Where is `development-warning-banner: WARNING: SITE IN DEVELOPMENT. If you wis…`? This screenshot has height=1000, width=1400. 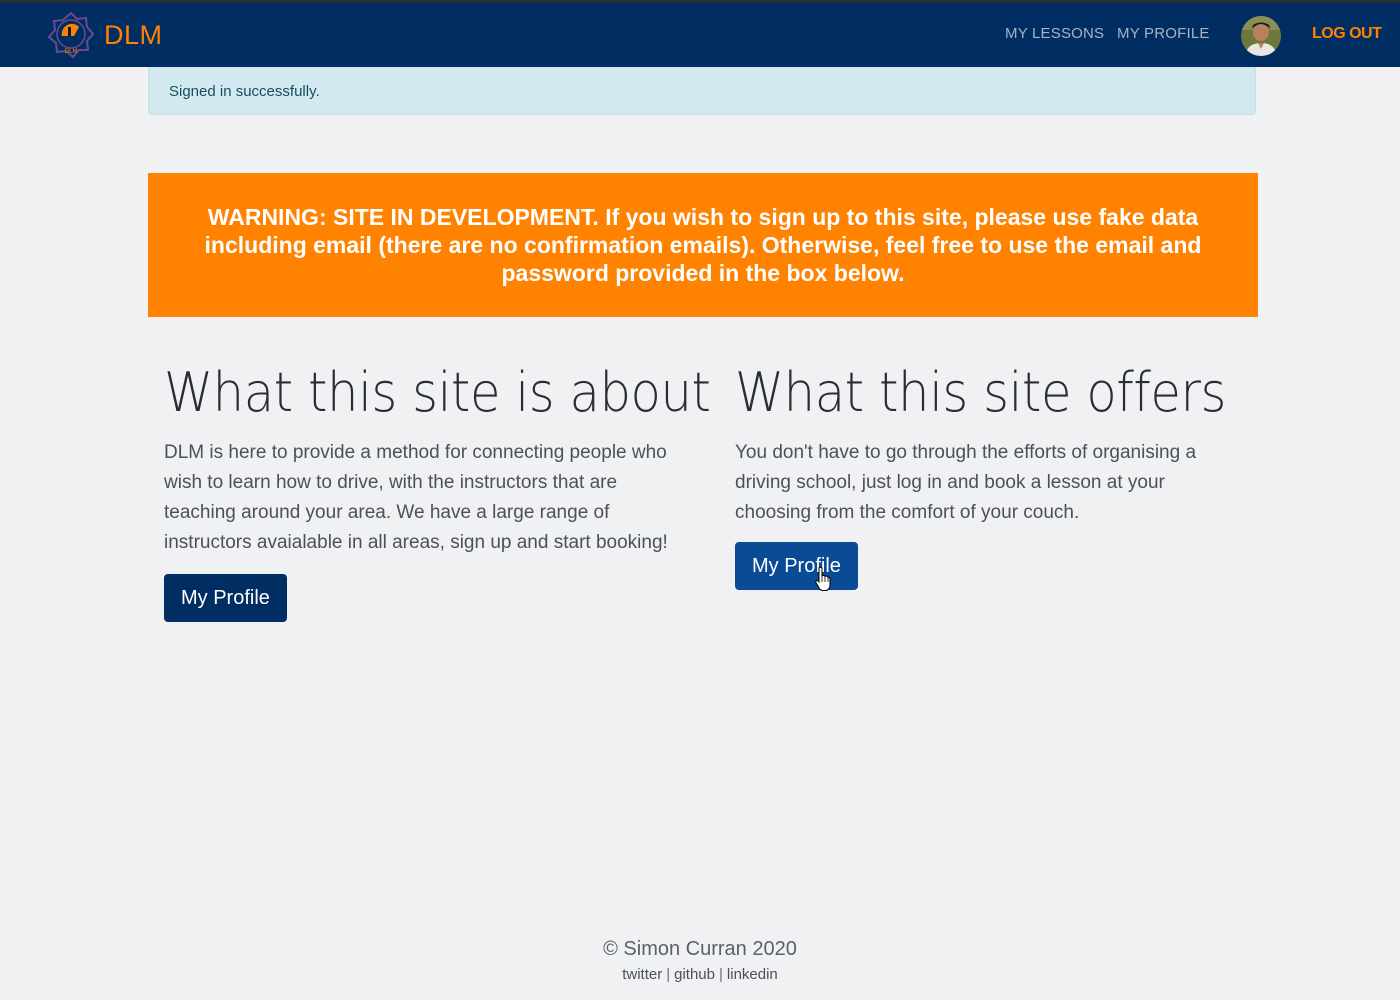
development-warning-banner: WARNING: SITE IN DEVELOPMENT. If you wis… is located at coordinates (703, 245).